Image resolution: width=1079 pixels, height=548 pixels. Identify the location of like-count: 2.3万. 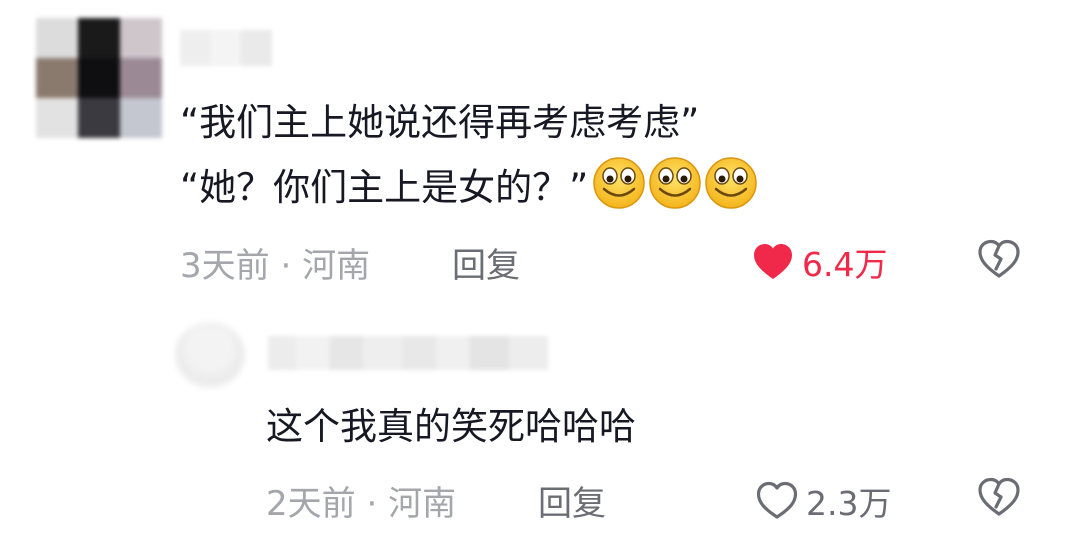
(849, 503).